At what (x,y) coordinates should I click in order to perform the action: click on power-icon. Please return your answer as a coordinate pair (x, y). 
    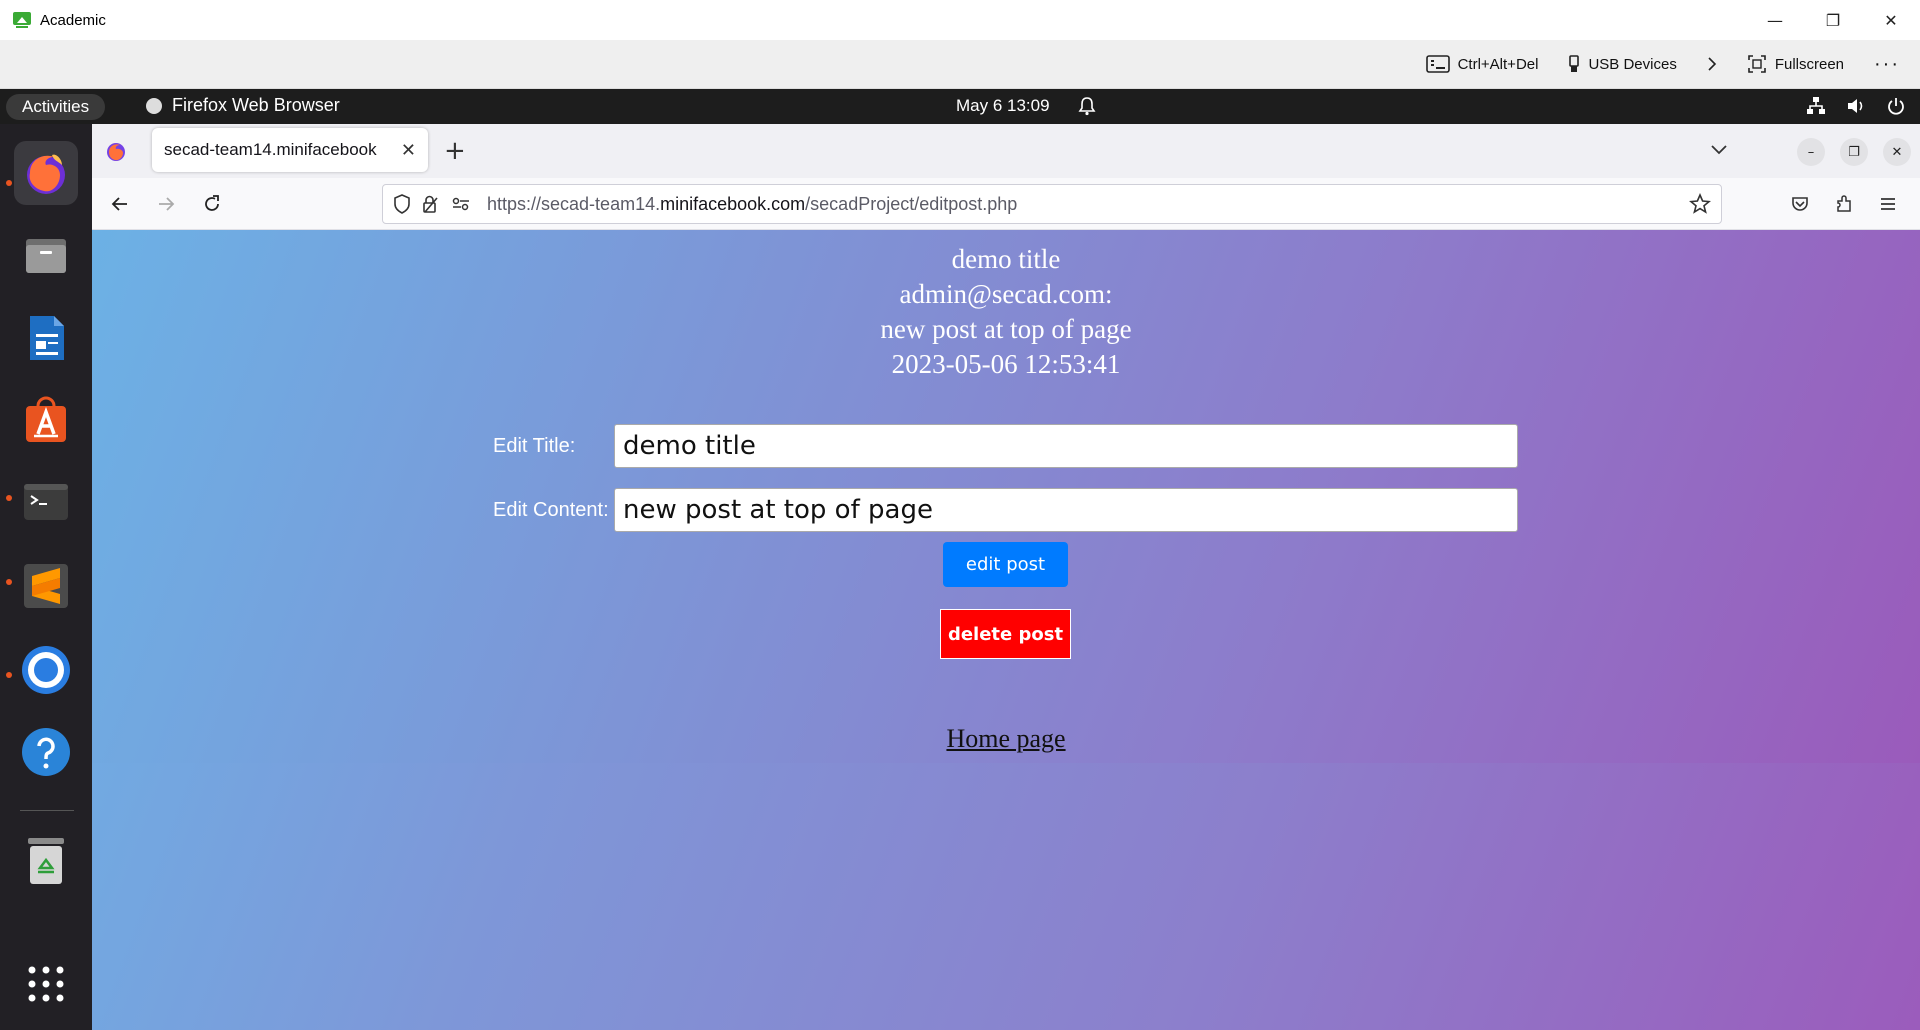
    Looking at the image, I should click on (1896, 108).